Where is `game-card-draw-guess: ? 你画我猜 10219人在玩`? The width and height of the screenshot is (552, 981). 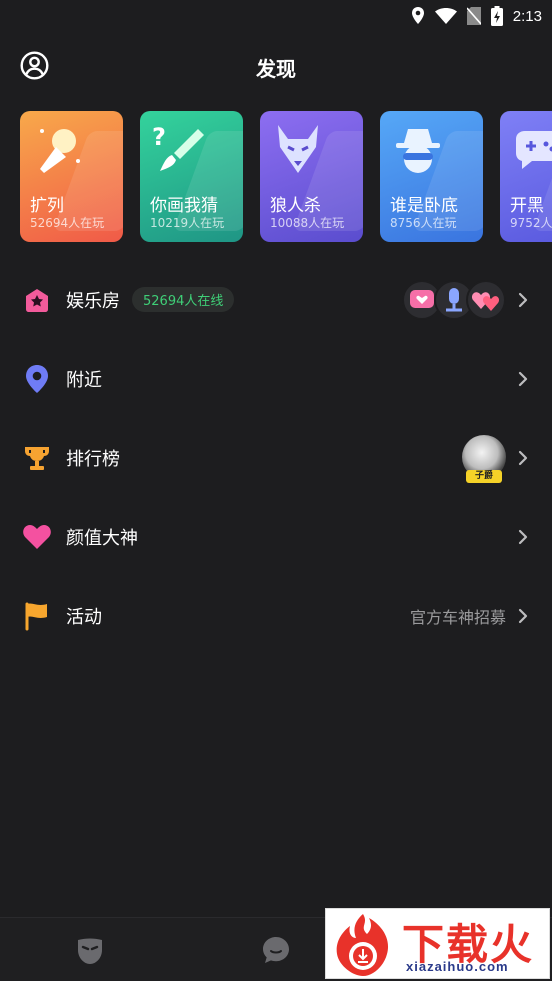 game-card-draw-guess: ? 你画我猜 10219人在玩 is located at coordinates (191, 176).